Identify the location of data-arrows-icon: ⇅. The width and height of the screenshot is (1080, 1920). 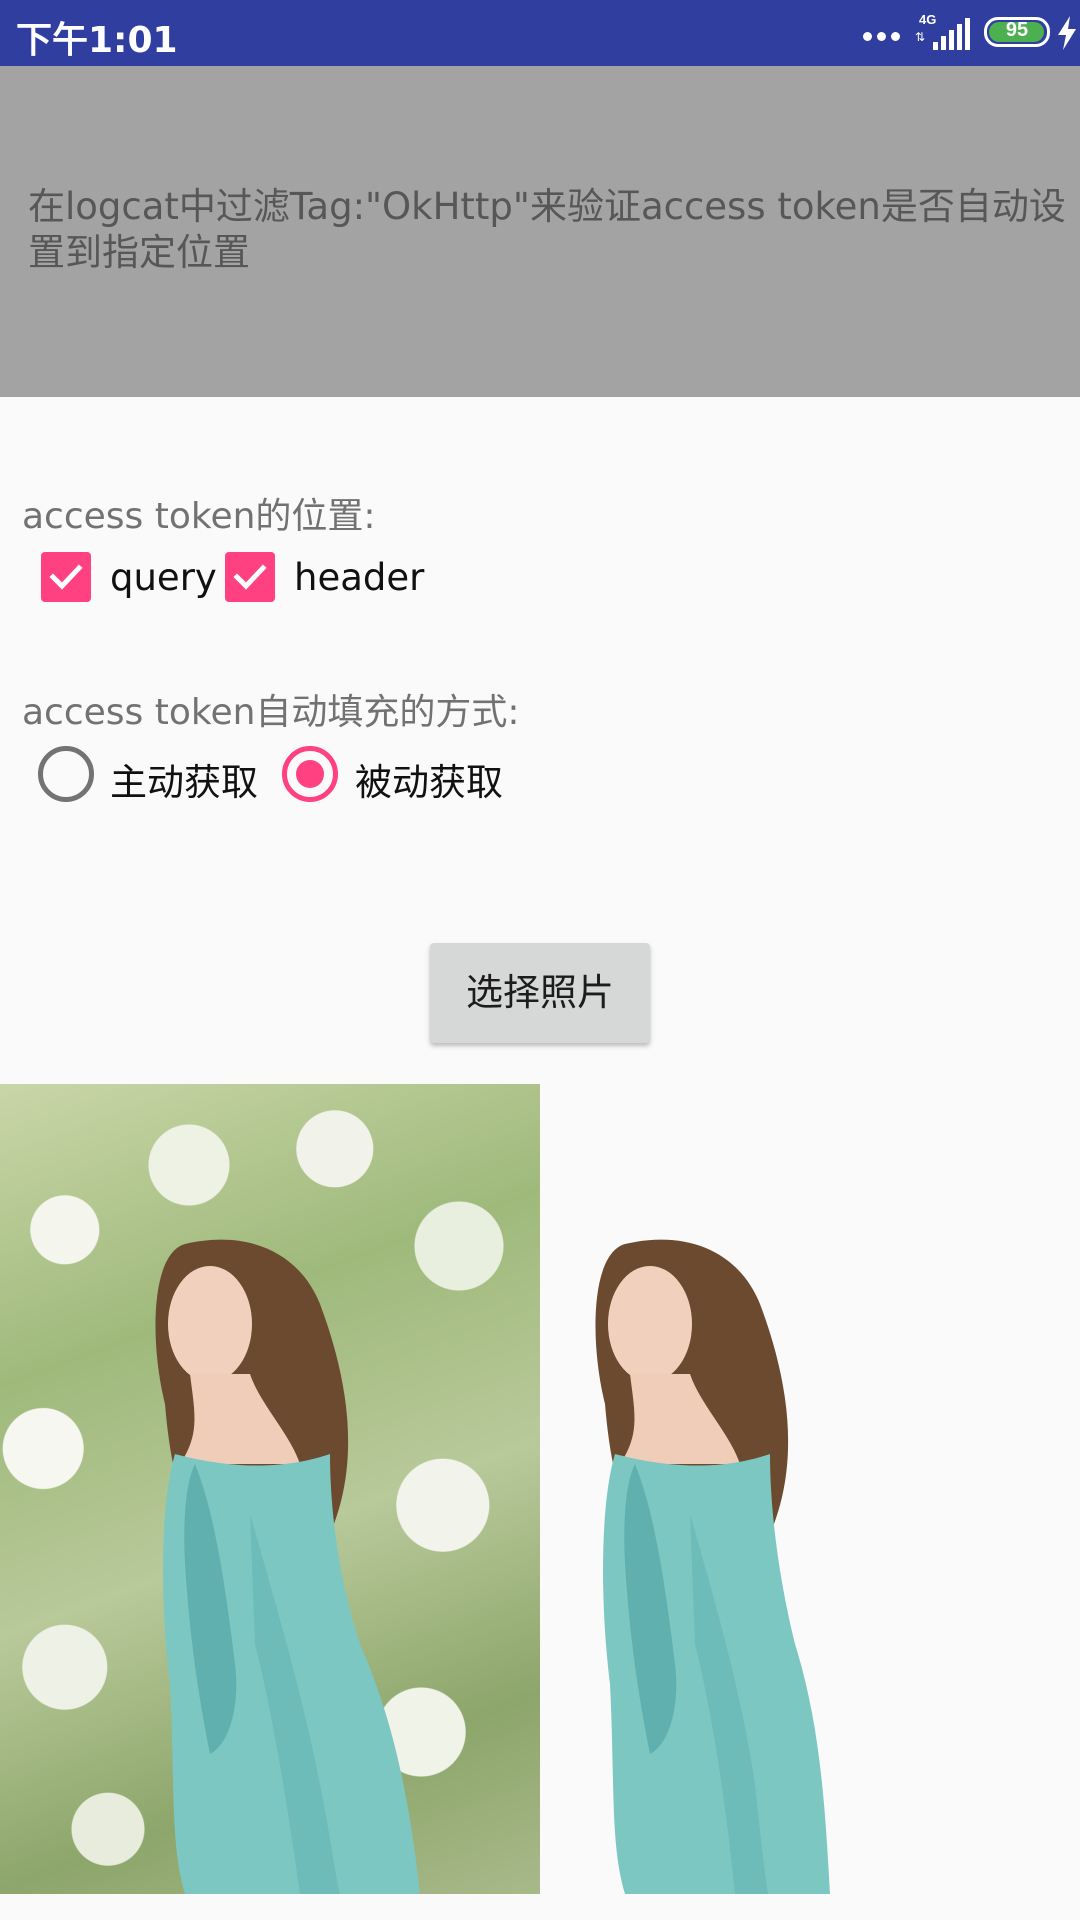
(920, 37).